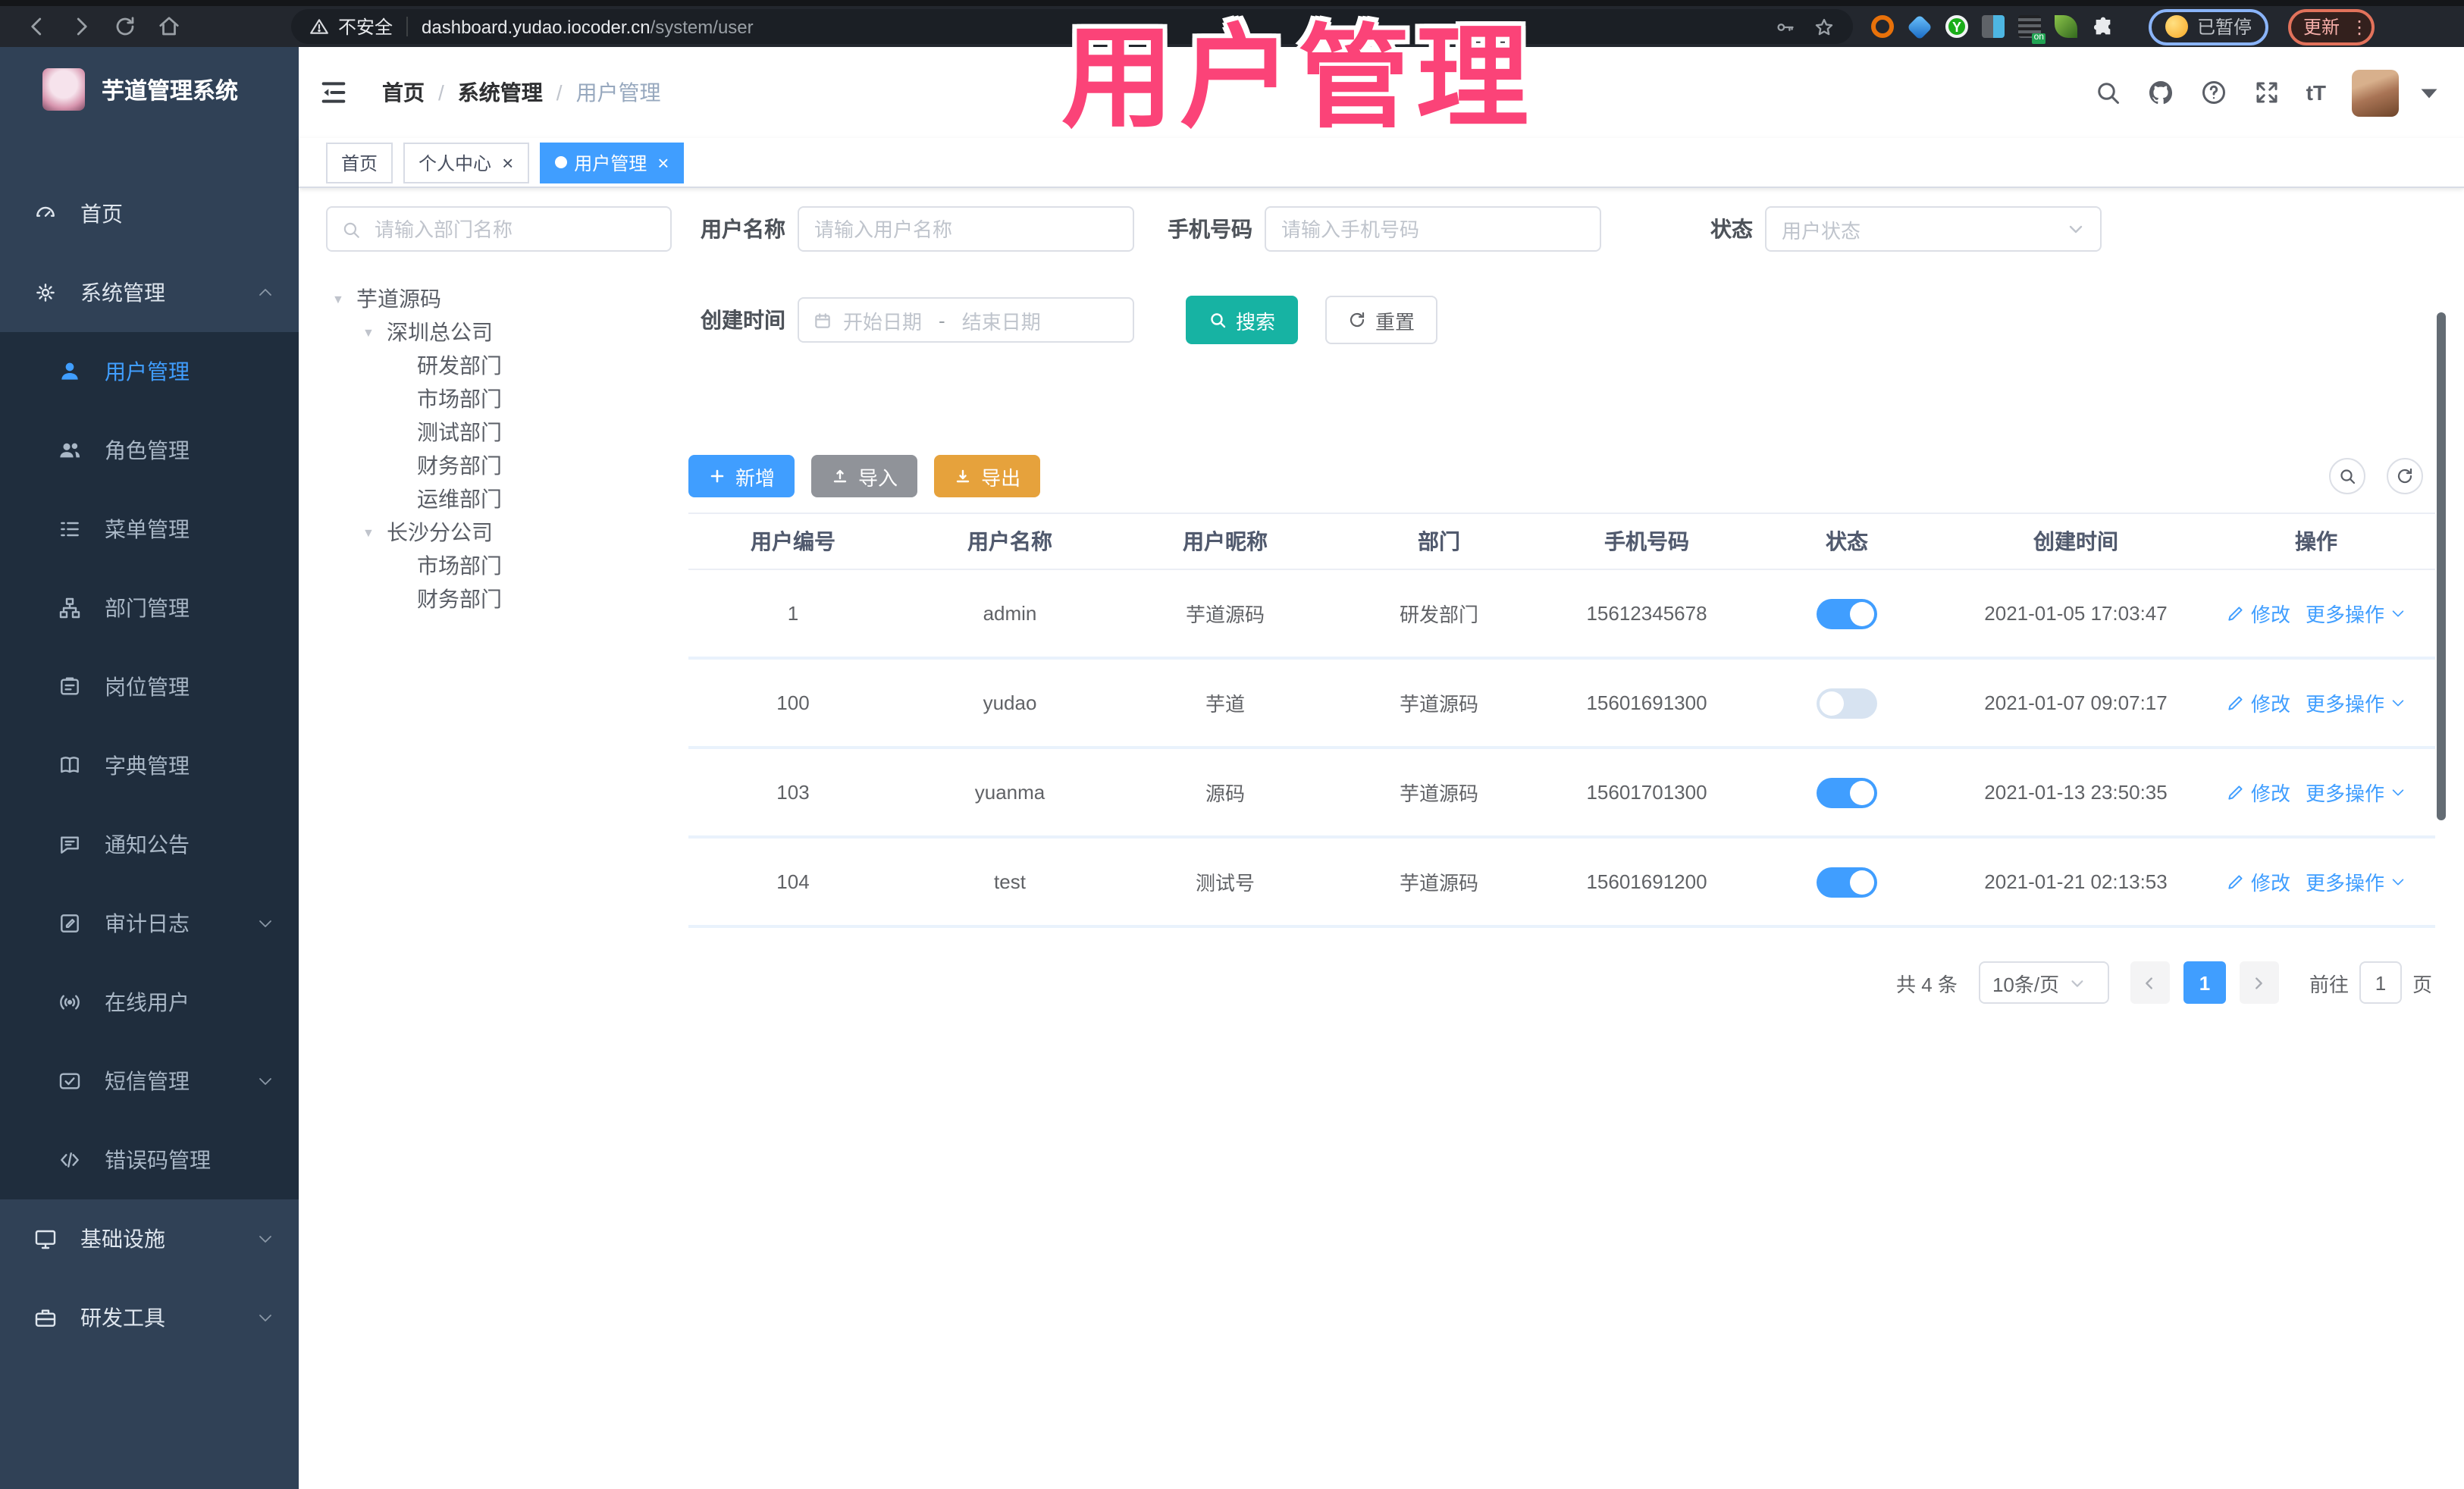 The image size is (2464, 1489). Describe the element at coordinates (2204, 983) in the screenshot. I see `page-number-1: 1` at that location.